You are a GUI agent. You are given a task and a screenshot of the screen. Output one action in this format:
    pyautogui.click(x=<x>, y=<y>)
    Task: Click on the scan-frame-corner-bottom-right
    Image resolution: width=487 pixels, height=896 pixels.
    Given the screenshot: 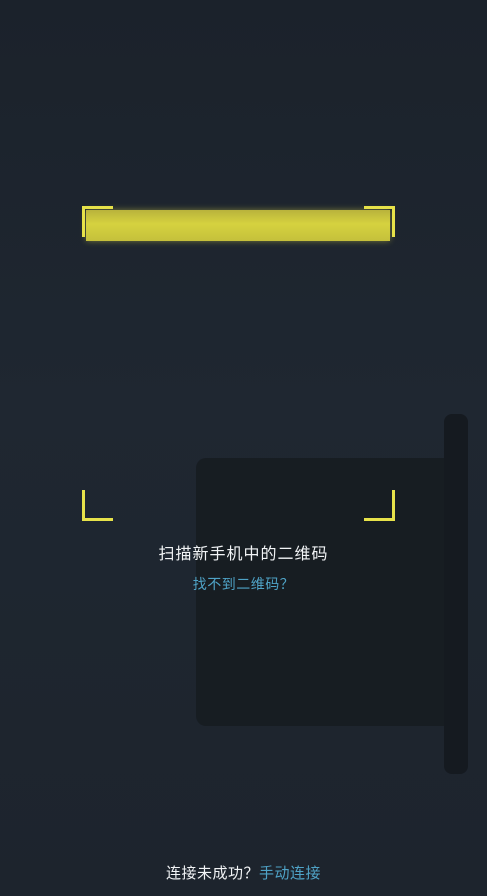 What is the action you would take?
    pyautogui.click(x=379, y=505)
    